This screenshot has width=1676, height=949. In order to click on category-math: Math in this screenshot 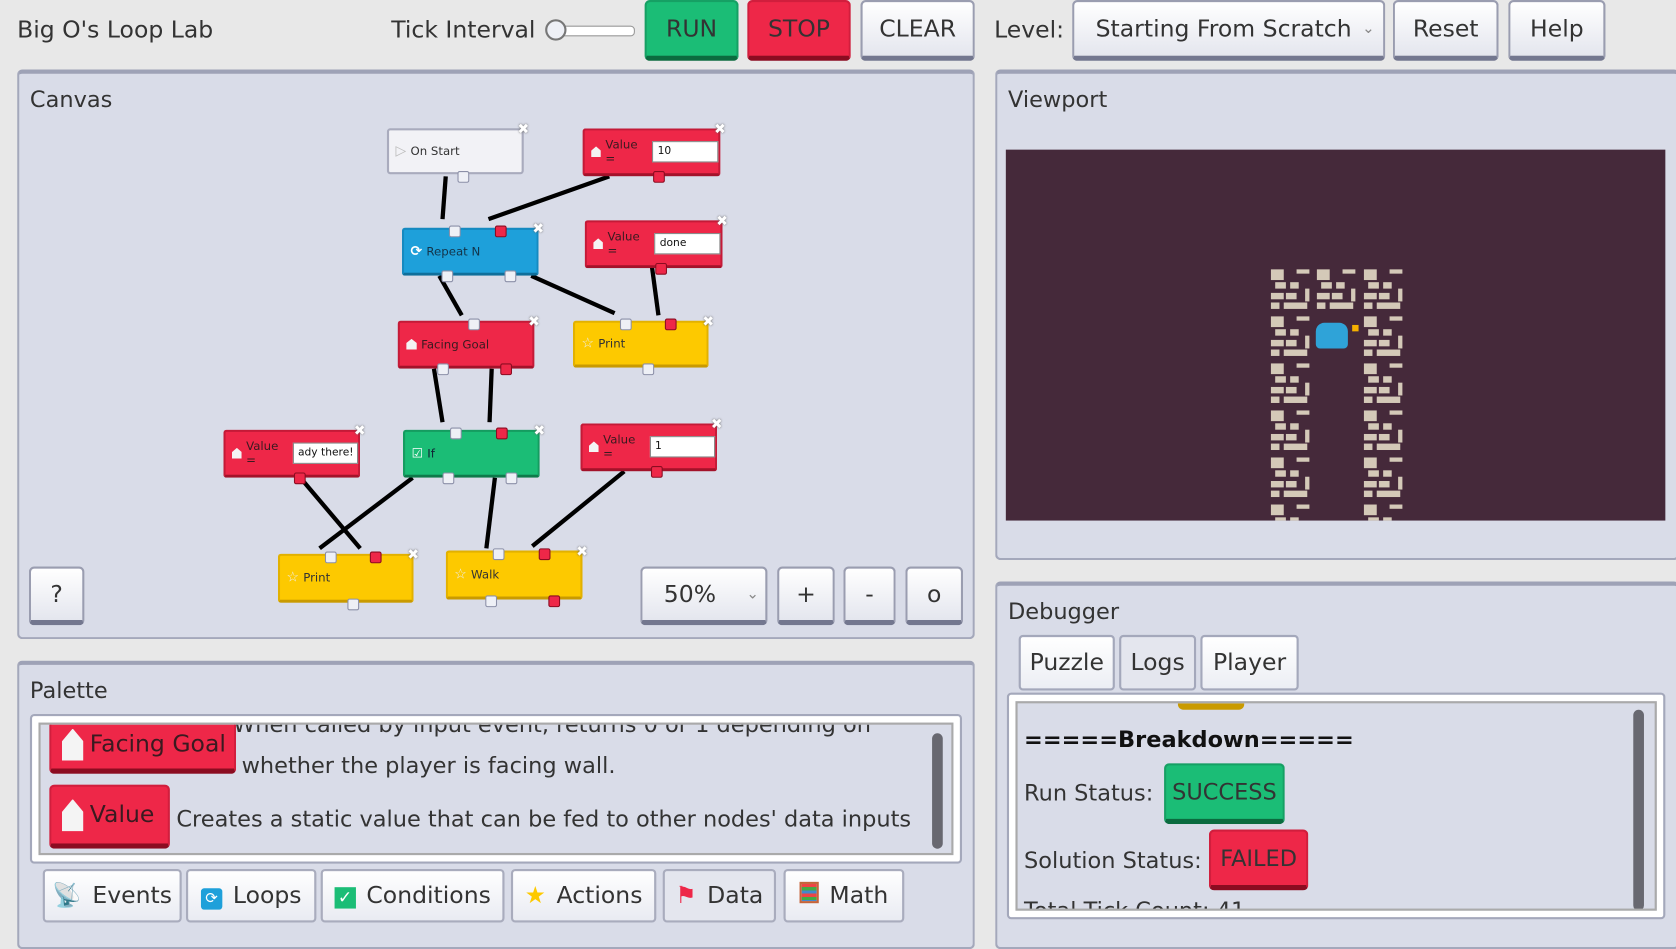, I will do `click(844, 896)`.